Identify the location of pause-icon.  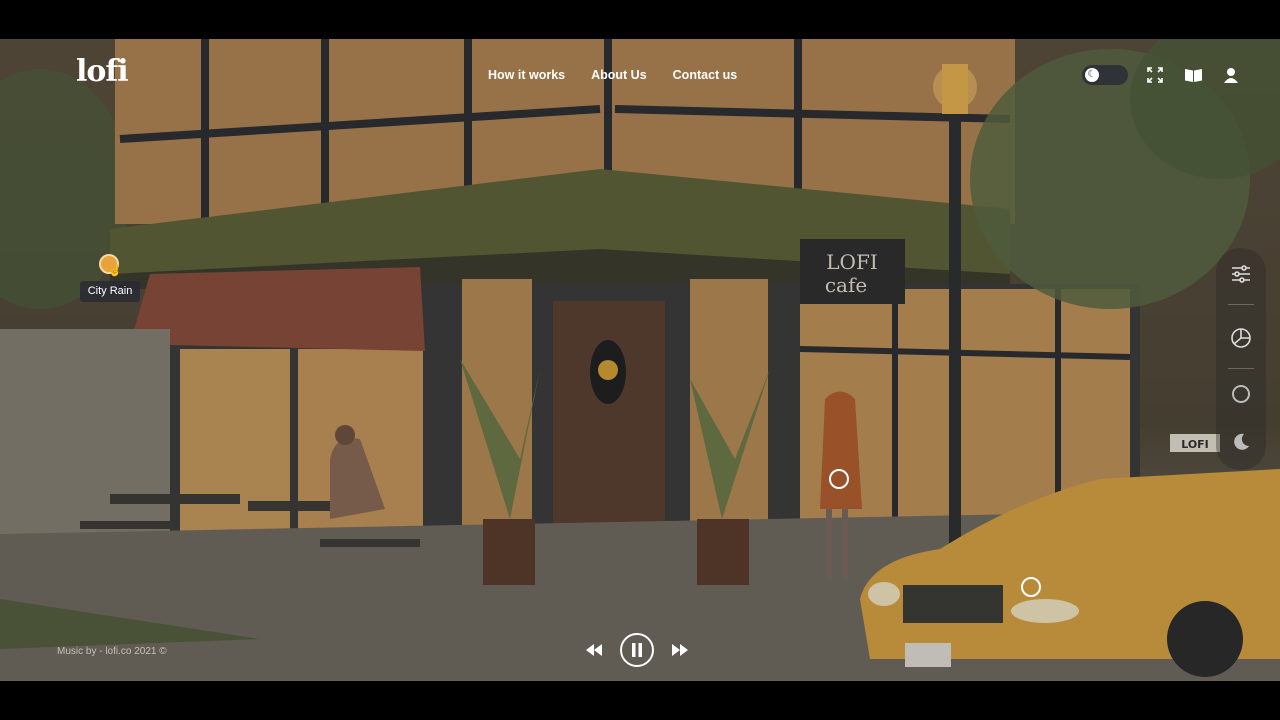
(637, 650).